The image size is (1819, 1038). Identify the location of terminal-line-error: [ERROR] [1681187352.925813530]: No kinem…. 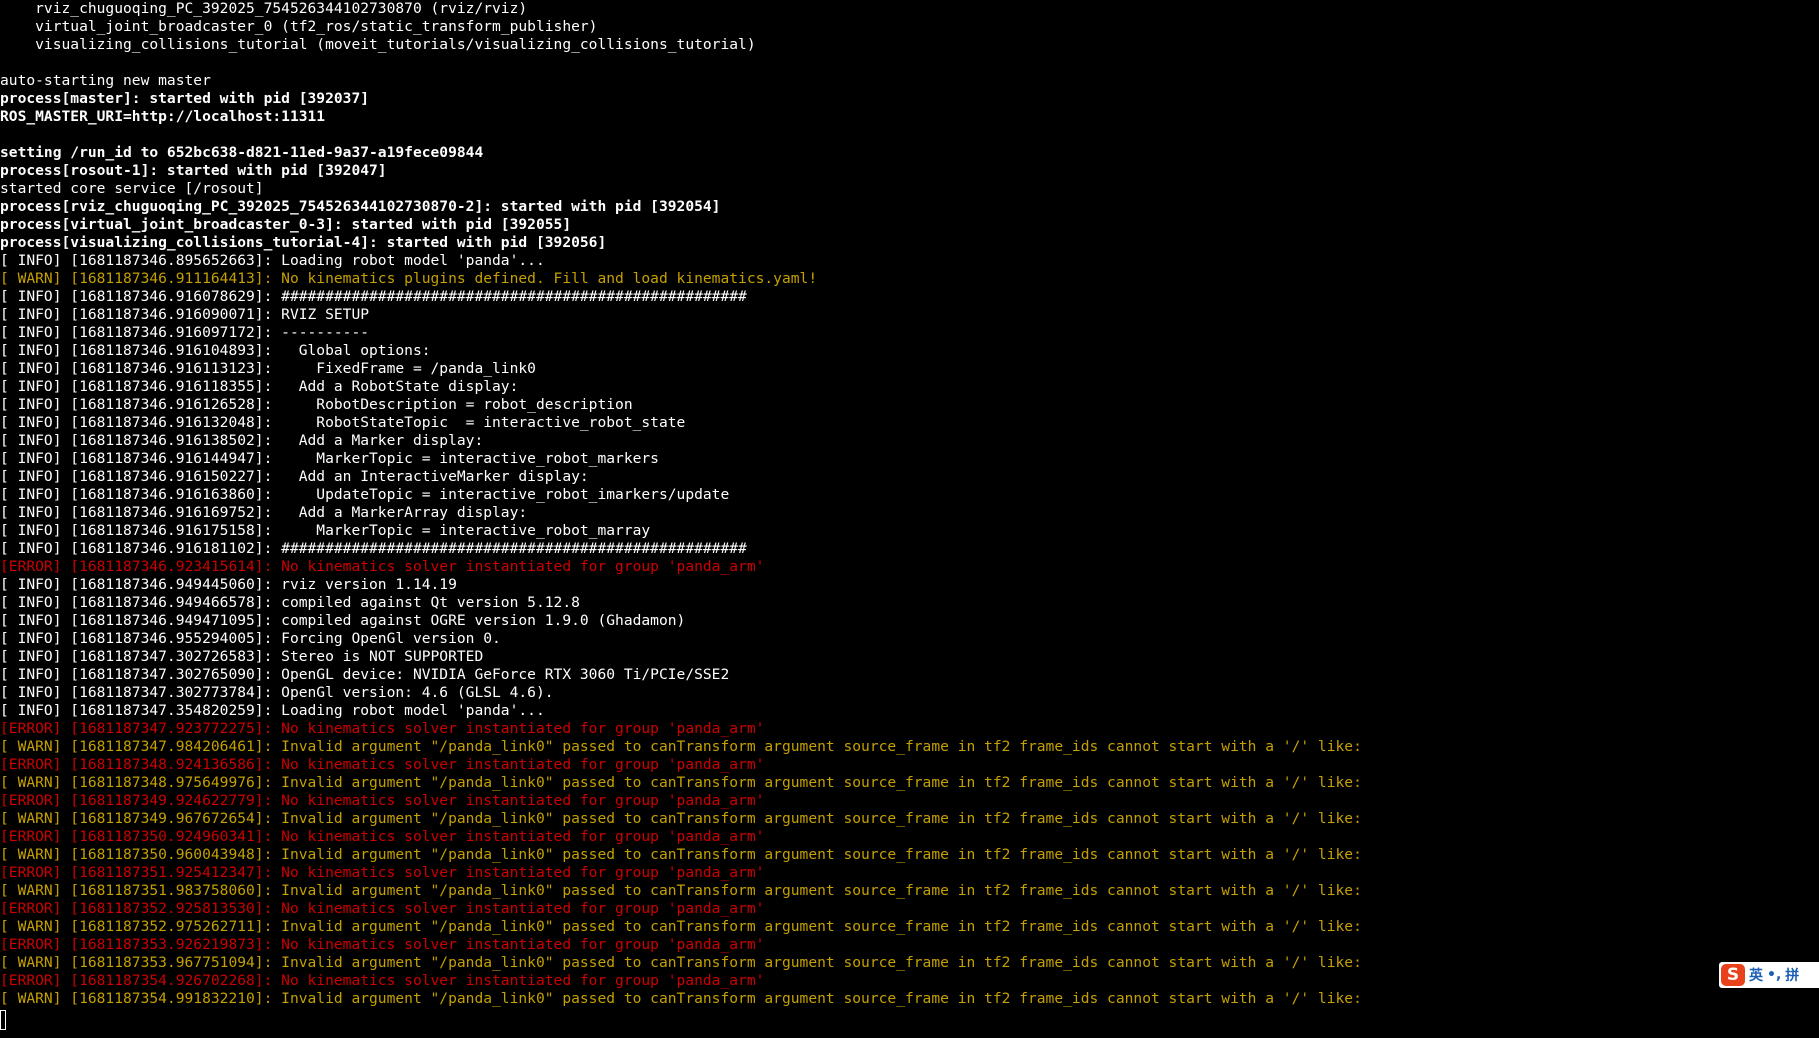
(382, 908).